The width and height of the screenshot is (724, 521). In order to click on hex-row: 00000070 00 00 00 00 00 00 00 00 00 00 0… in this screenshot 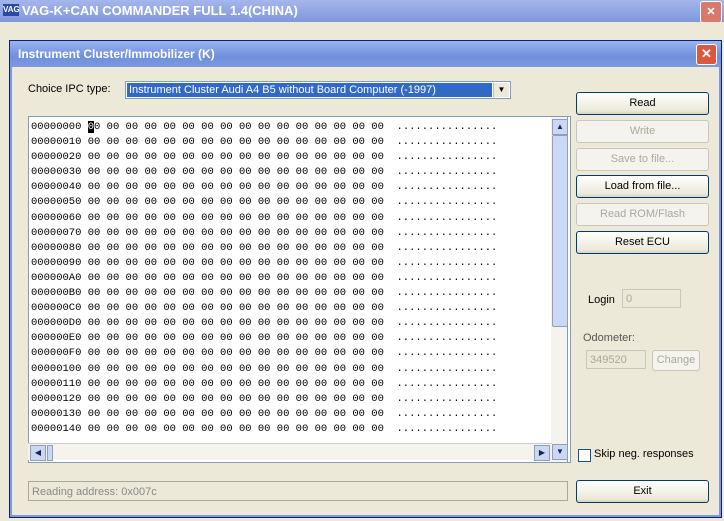, I will do `click(264, 233)`.